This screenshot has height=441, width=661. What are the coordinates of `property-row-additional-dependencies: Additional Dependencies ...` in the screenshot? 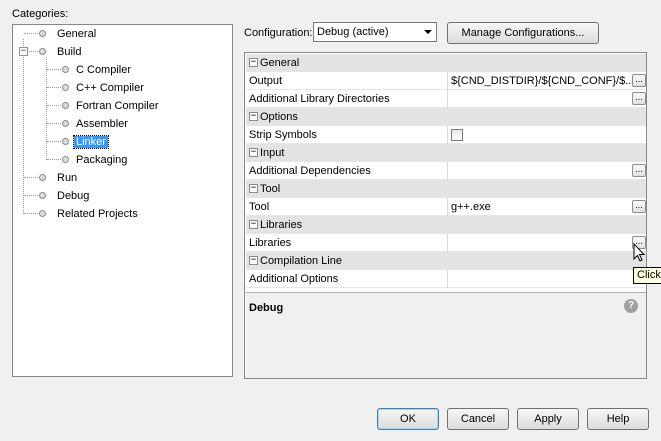 It's located at (446, 171).